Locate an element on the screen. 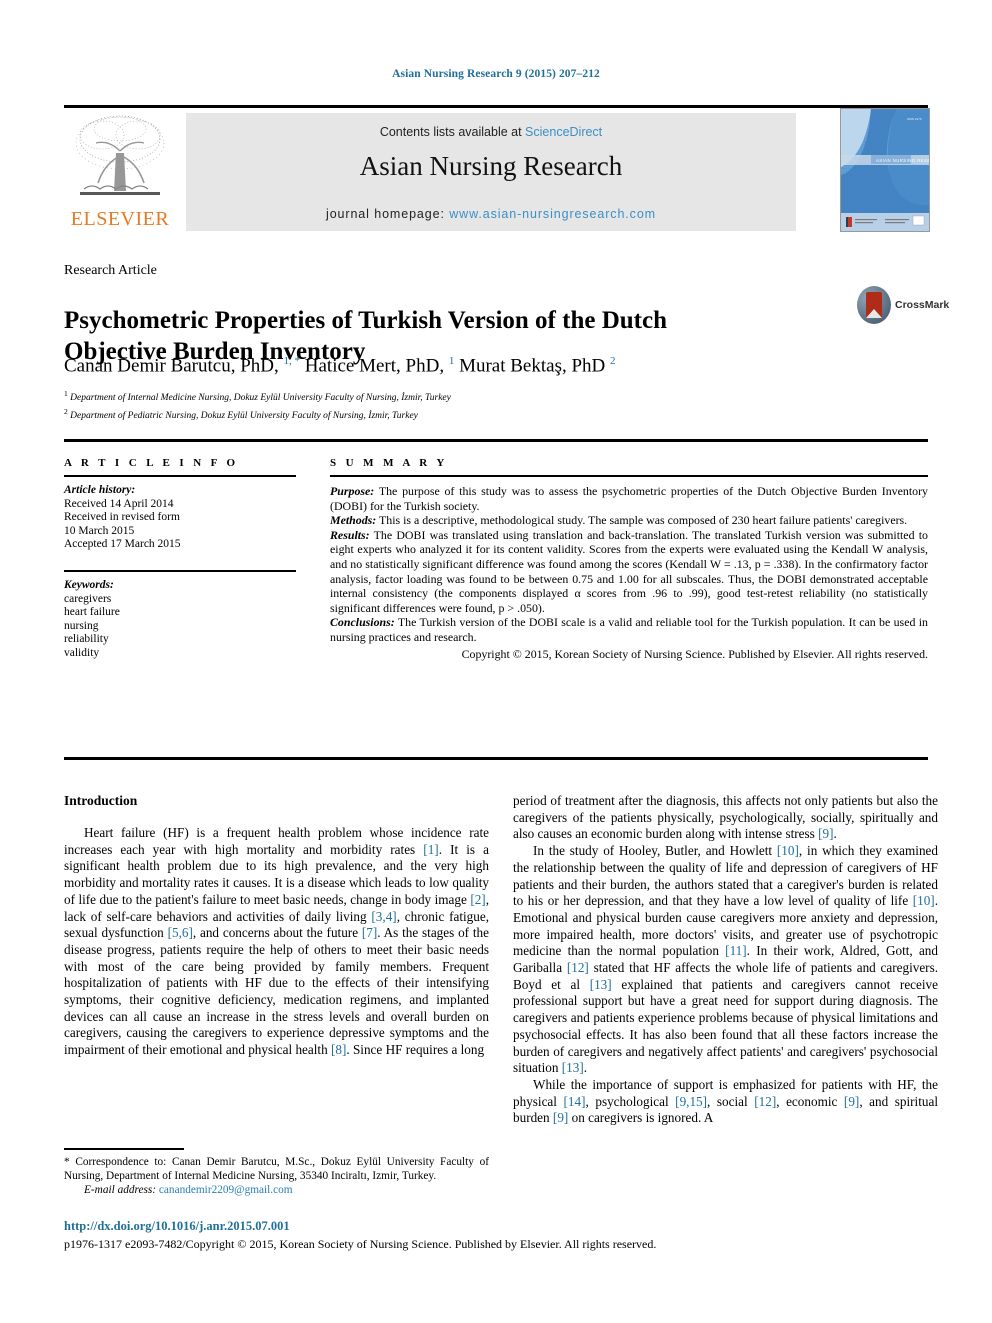  svg-text: ISSN 1976 is located at coordinates (914, 119).